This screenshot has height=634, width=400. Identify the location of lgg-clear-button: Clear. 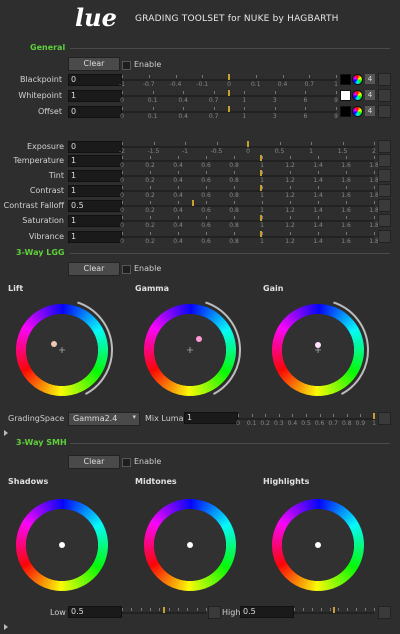
(94, 269).